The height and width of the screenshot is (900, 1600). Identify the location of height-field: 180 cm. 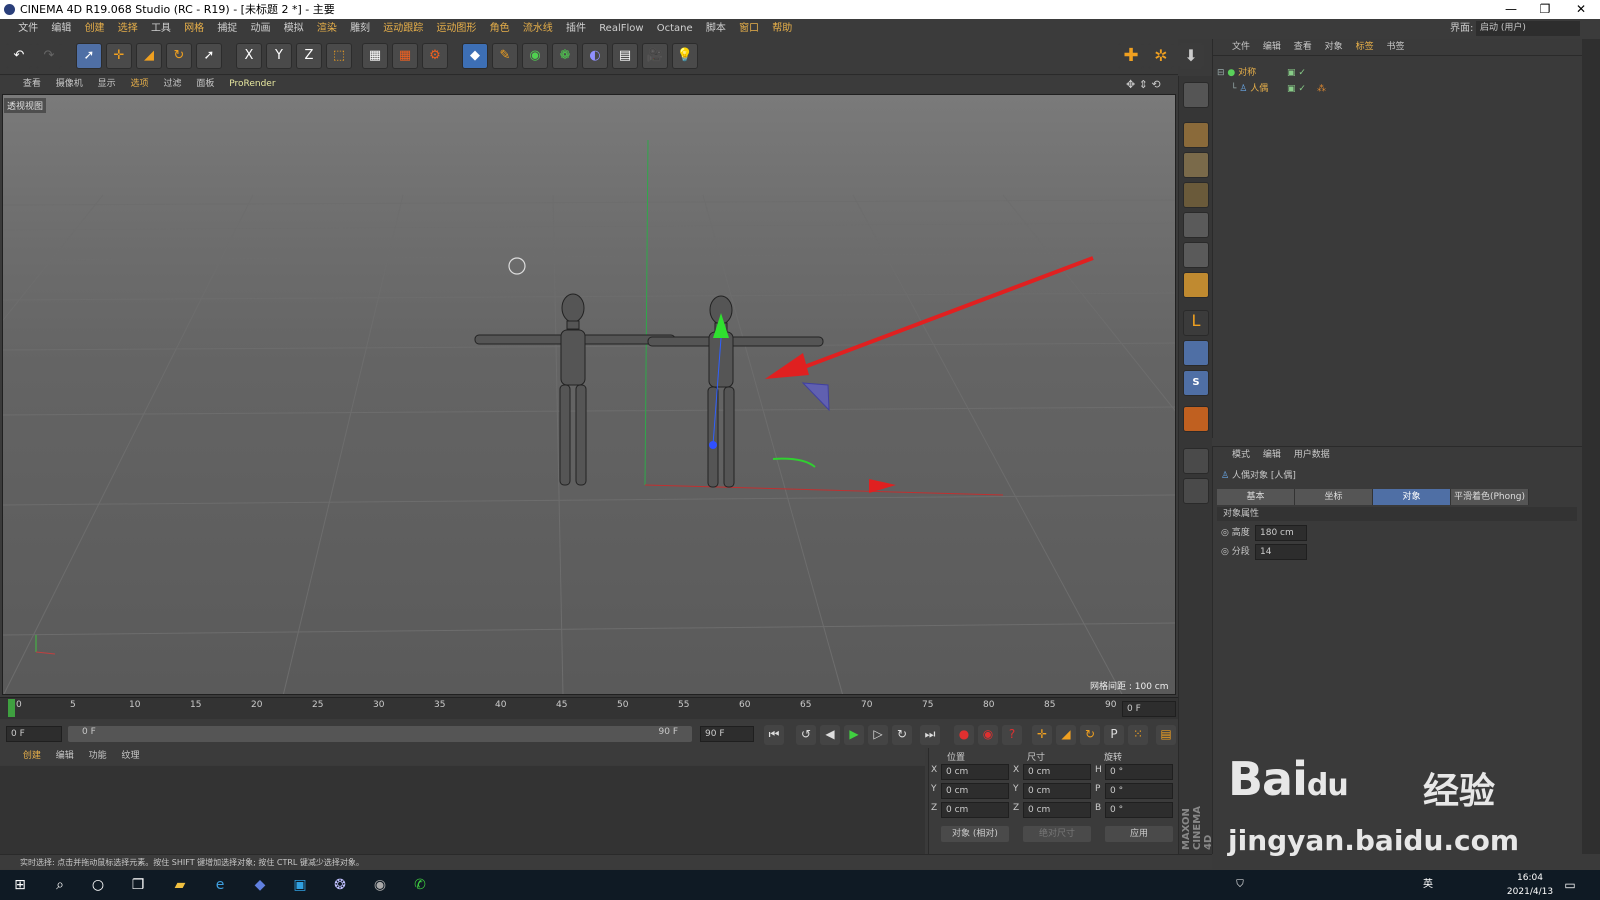
(1281, 533).